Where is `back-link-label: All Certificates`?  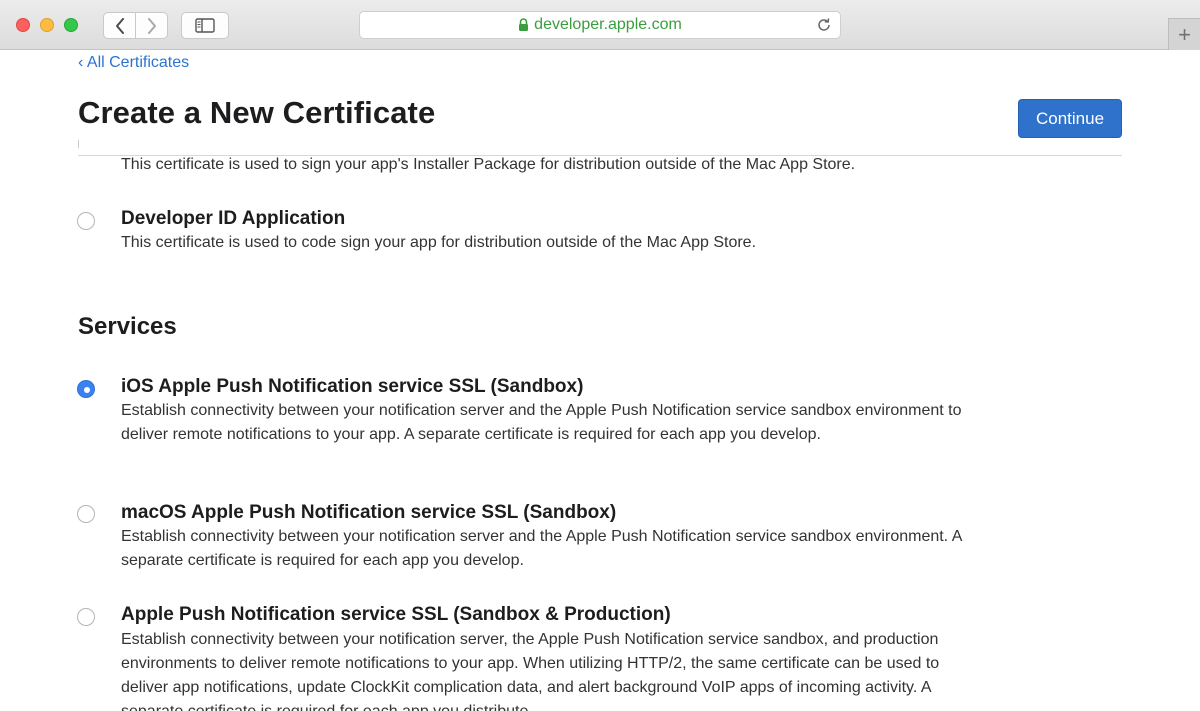 back-link-label: All Certificates is located at coordinates (138, 62).